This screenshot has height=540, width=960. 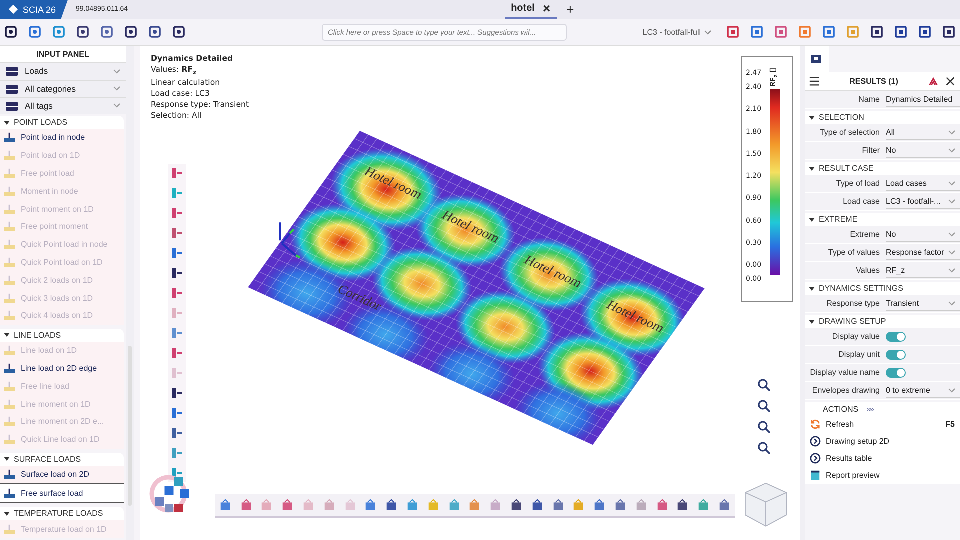 What do you see at coordinates (471, 227) in the screenshot?
I see `zone-label: Hotel room` at bounding box center [471, 227].